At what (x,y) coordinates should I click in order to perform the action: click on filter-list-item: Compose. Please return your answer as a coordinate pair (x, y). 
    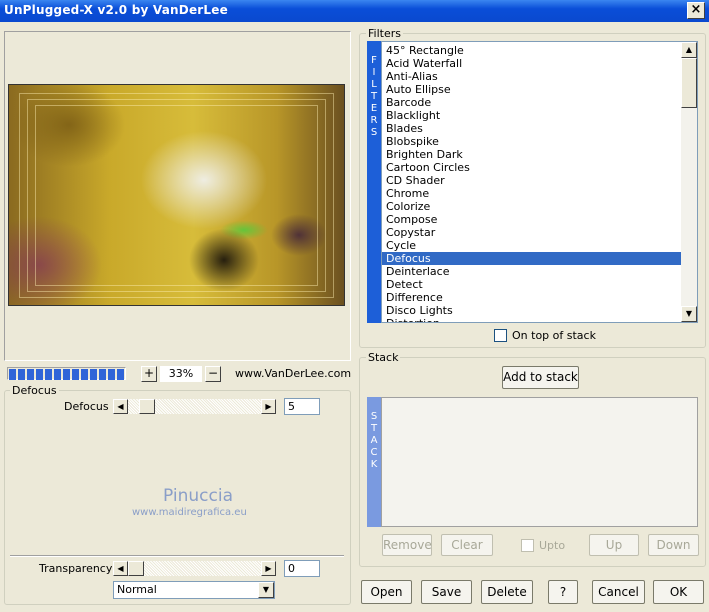
    Looking at the image, I should click on (532, 219).